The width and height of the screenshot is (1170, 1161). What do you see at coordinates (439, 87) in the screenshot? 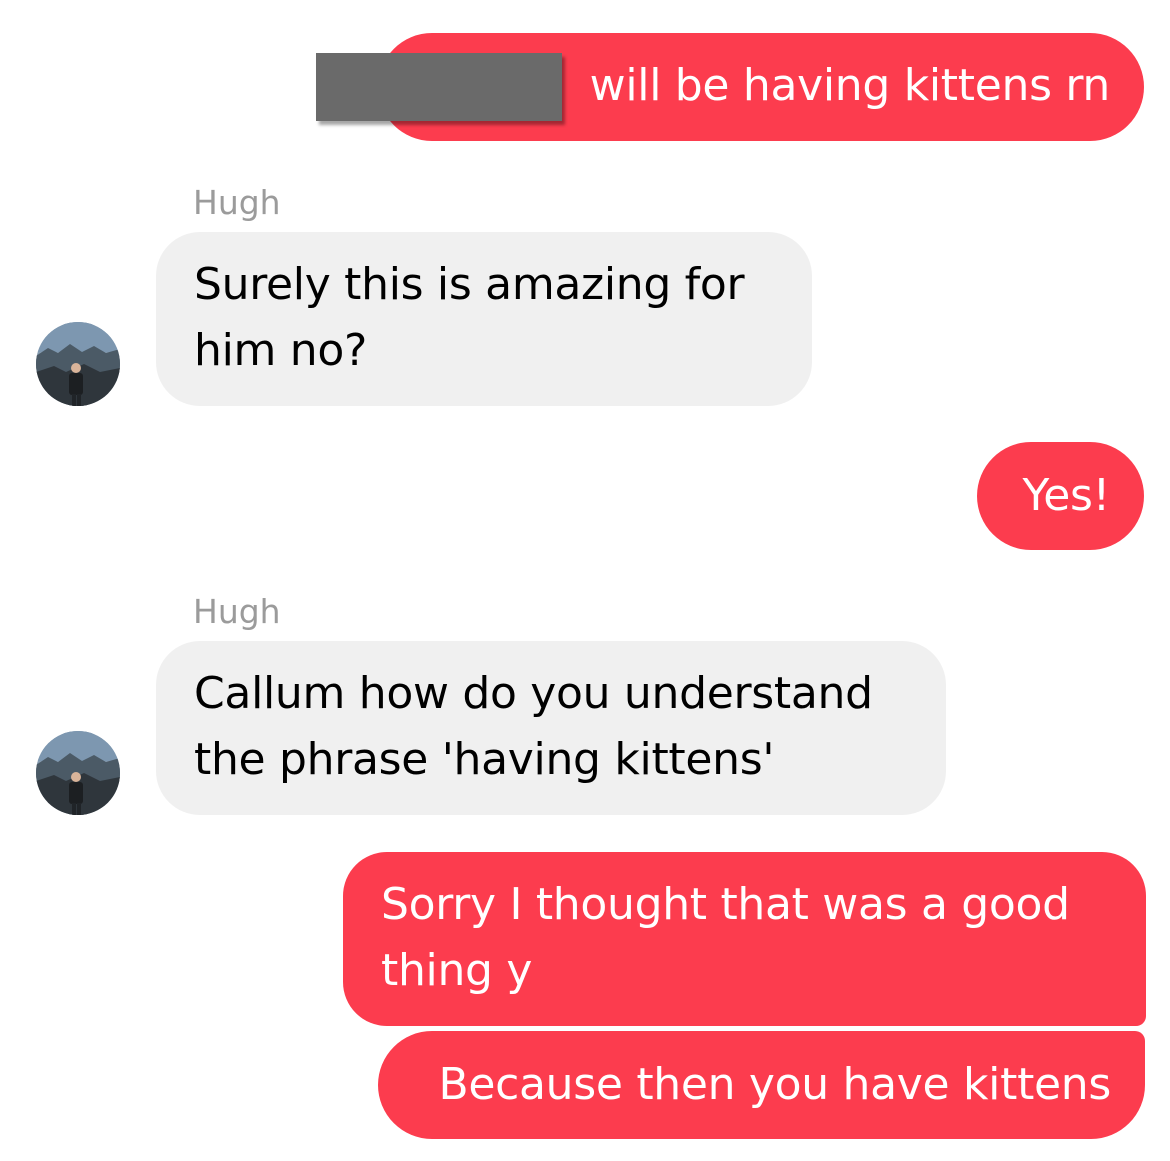
I see `redaction-block` at bounding box center [439, 87].